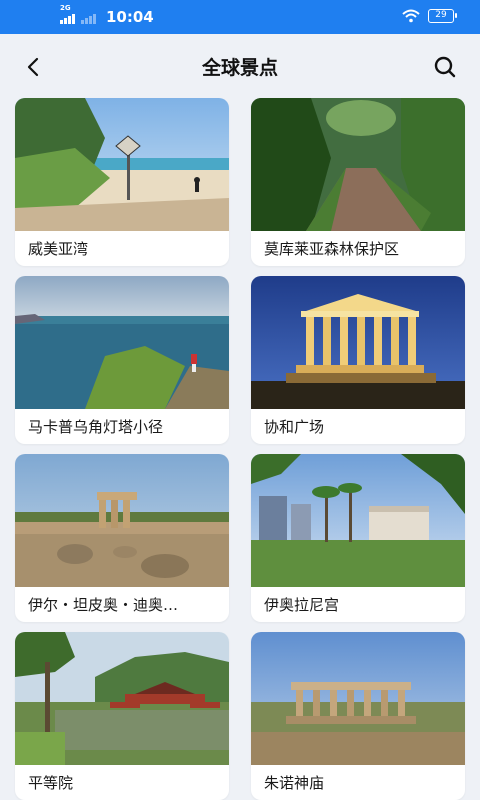 Image resolution: width=480 pixels, height=800 pixels. I want to click on search-button, so click(445, 67).